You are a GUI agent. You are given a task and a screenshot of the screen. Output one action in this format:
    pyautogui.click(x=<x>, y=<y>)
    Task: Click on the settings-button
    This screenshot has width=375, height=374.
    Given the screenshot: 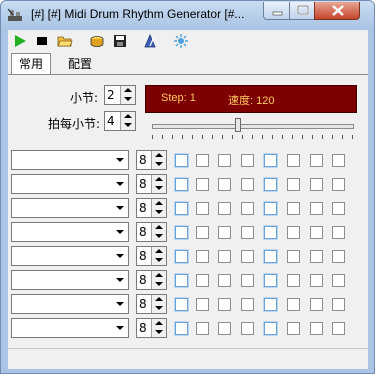 What is the action you would take?
    pyautogui.click(x=181, y=41)
    